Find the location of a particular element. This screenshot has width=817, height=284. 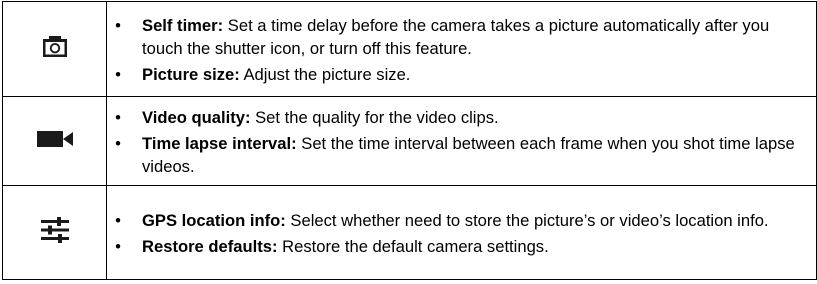

term-label: Restore defaults: is located at coordinates (210, 246).